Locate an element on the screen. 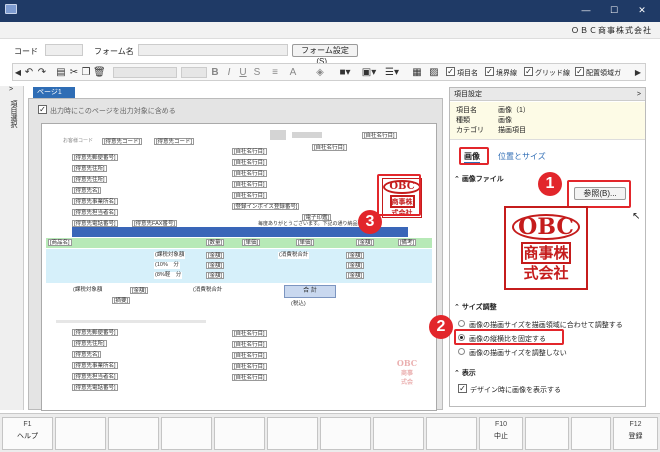  field-customer-addr-2: [得意先住所] is located at coordinates (89, 343).